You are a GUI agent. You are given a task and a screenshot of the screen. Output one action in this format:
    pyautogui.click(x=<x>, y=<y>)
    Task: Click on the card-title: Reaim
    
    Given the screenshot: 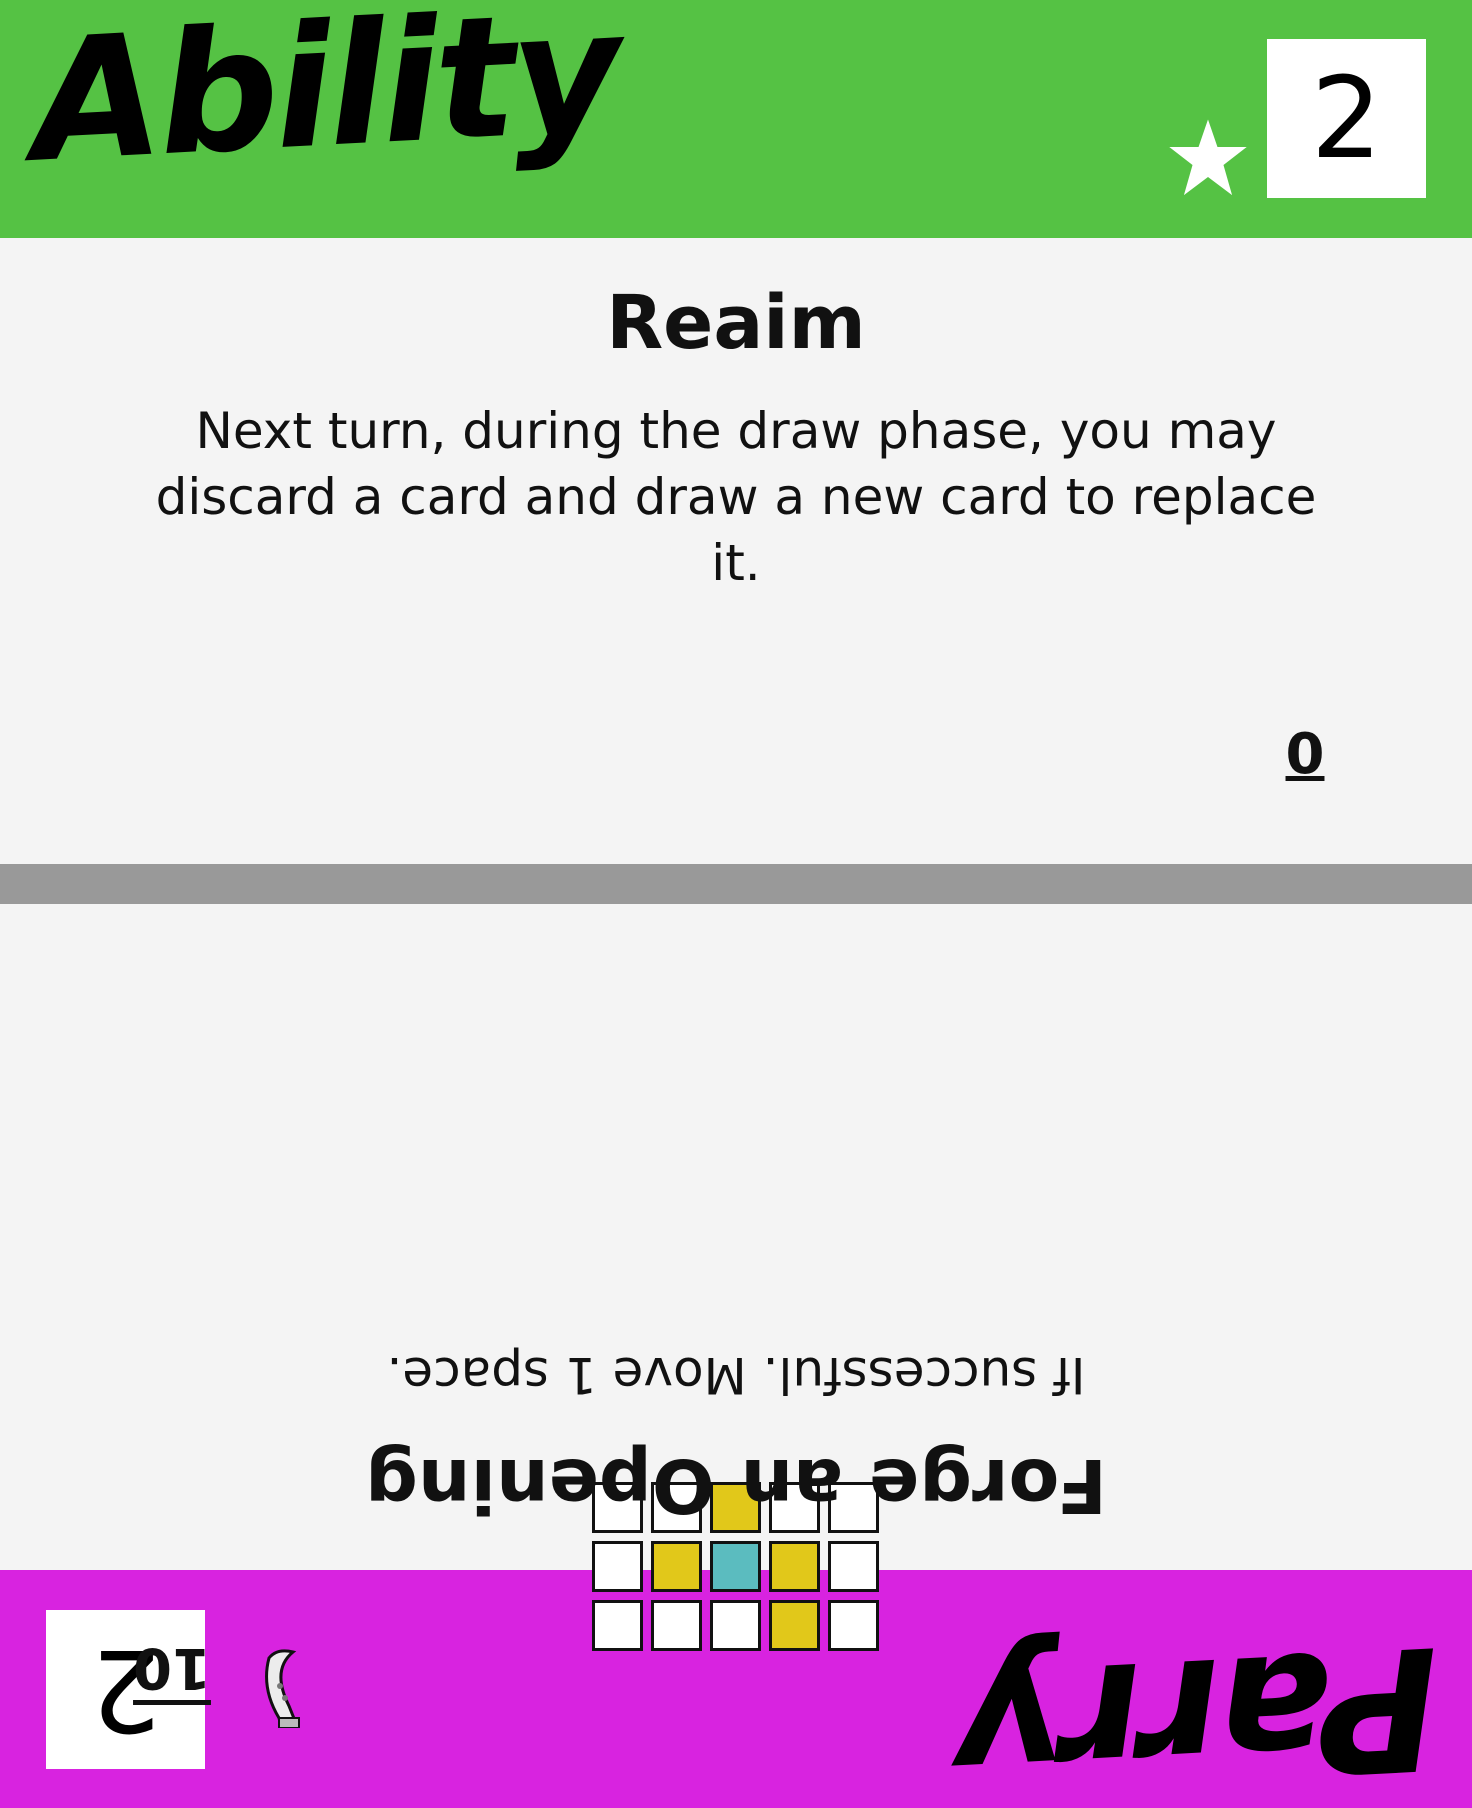 What is the action you would take?
    pyautogui.click(x=736, y=323)
    